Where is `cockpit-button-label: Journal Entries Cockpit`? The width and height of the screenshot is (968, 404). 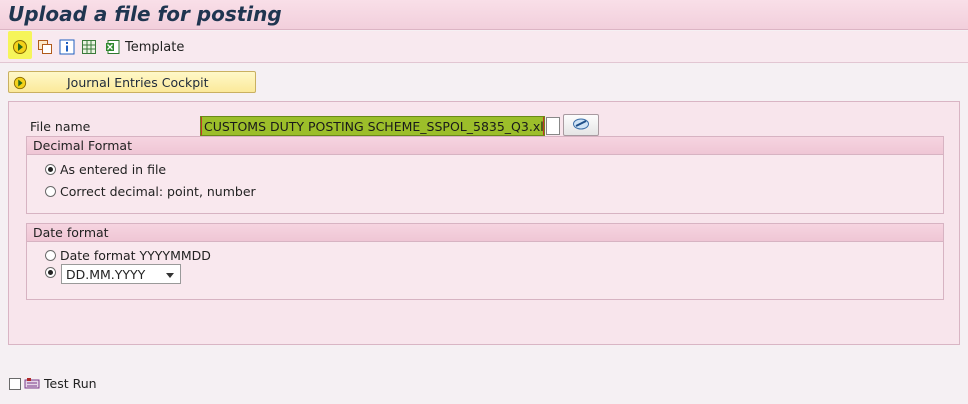 cockpit-button-label: Journal Entries Cockpit is located at coordinates (138, 82).